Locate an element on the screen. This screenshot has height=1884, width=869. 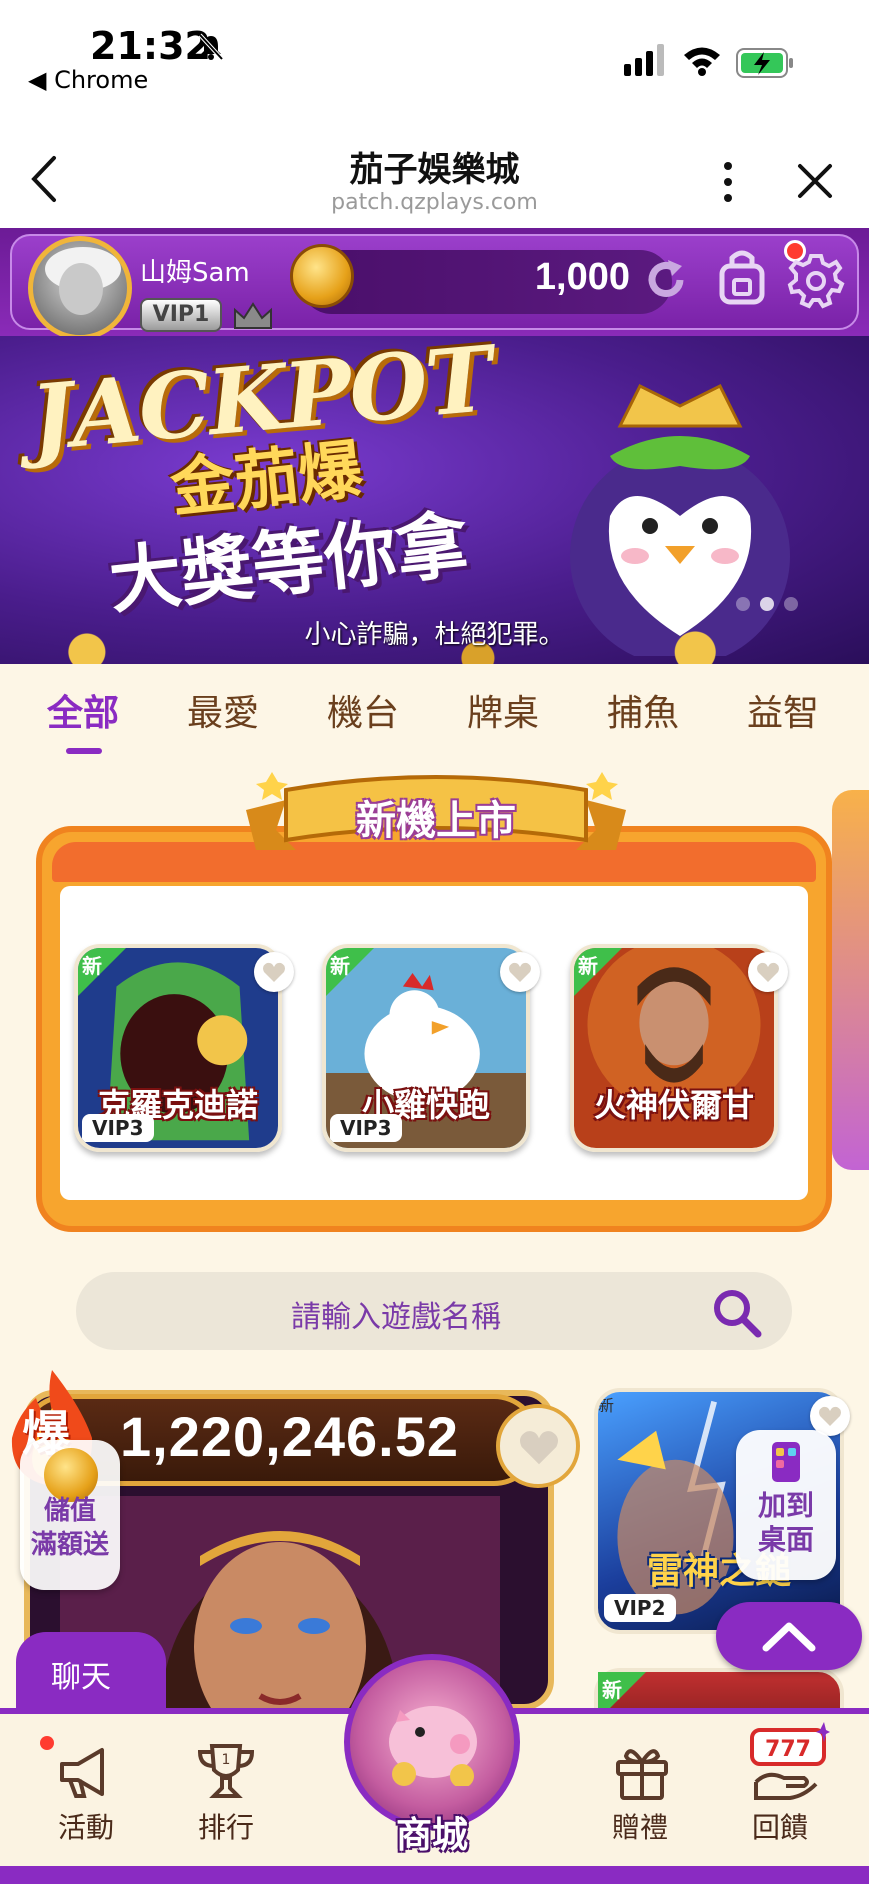
bottom-edge-bar is located at coordinates (434, 1875).